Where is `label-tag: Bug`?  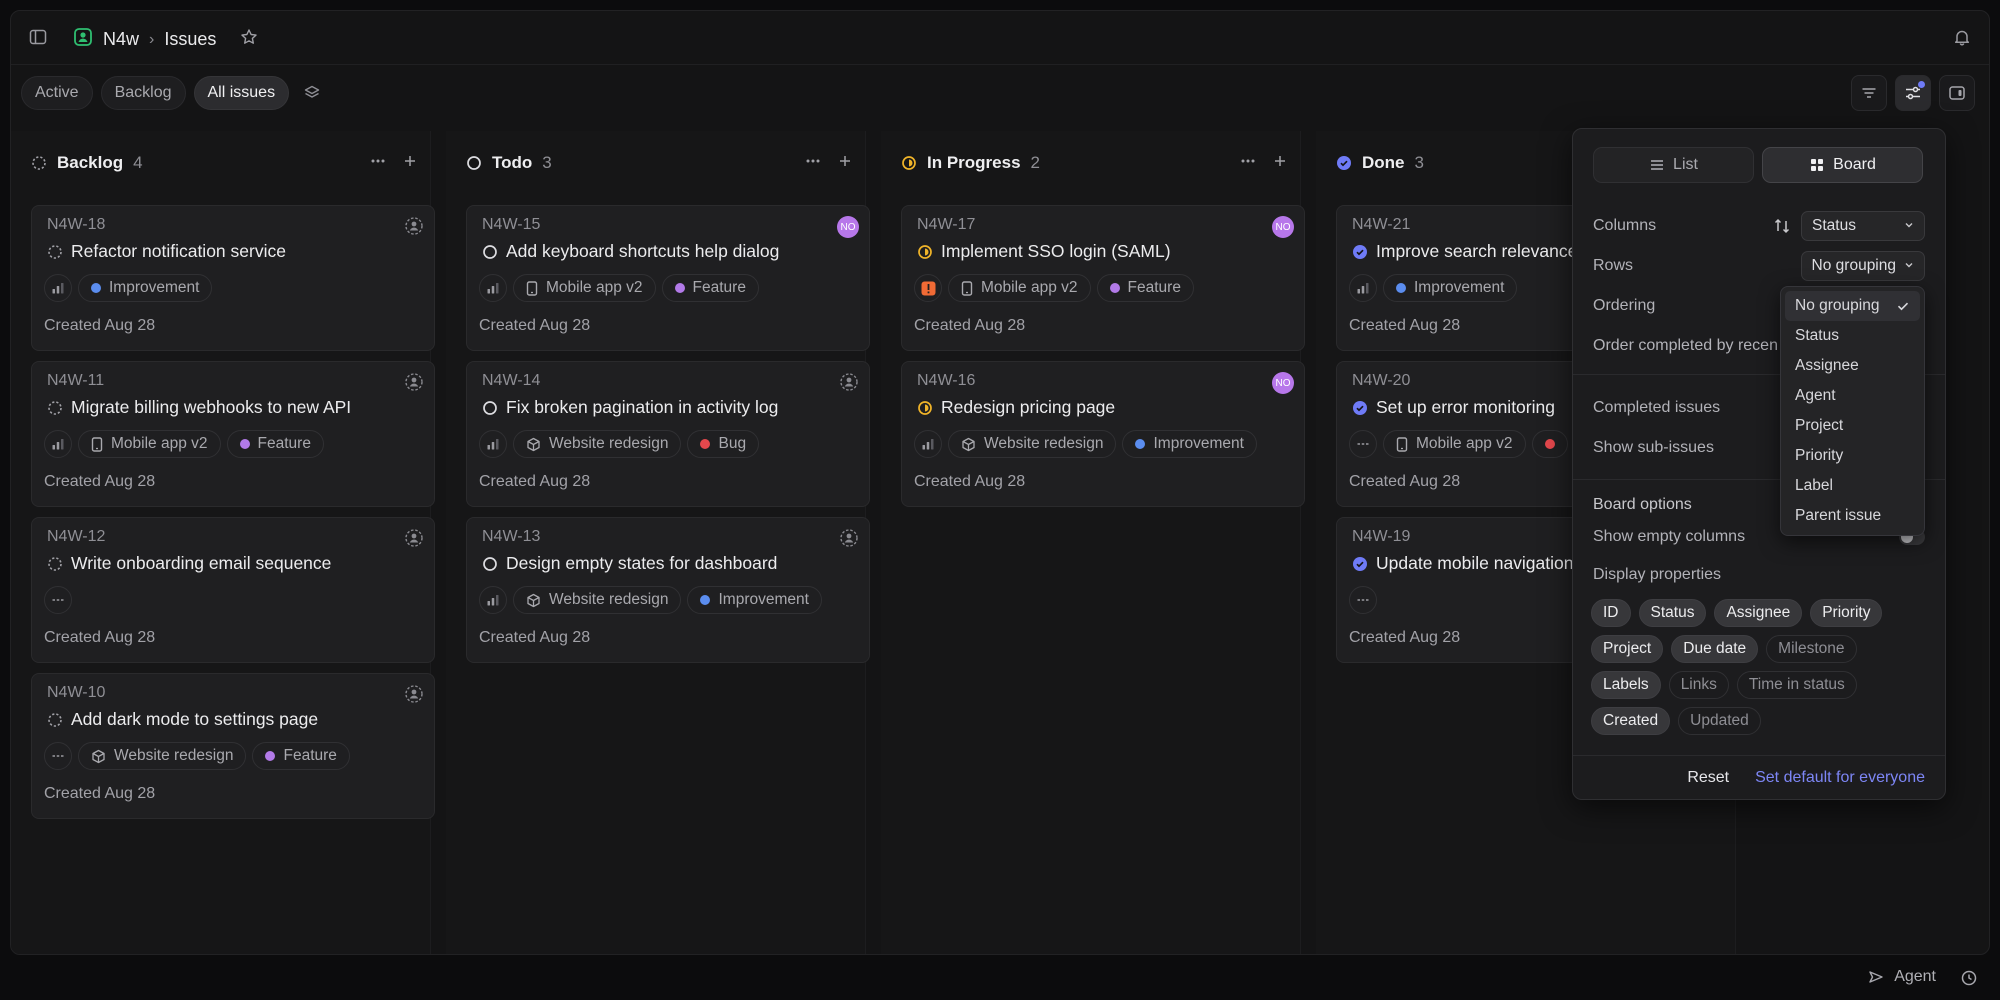
label-tag: Bug is located at coordinates (723, 444).